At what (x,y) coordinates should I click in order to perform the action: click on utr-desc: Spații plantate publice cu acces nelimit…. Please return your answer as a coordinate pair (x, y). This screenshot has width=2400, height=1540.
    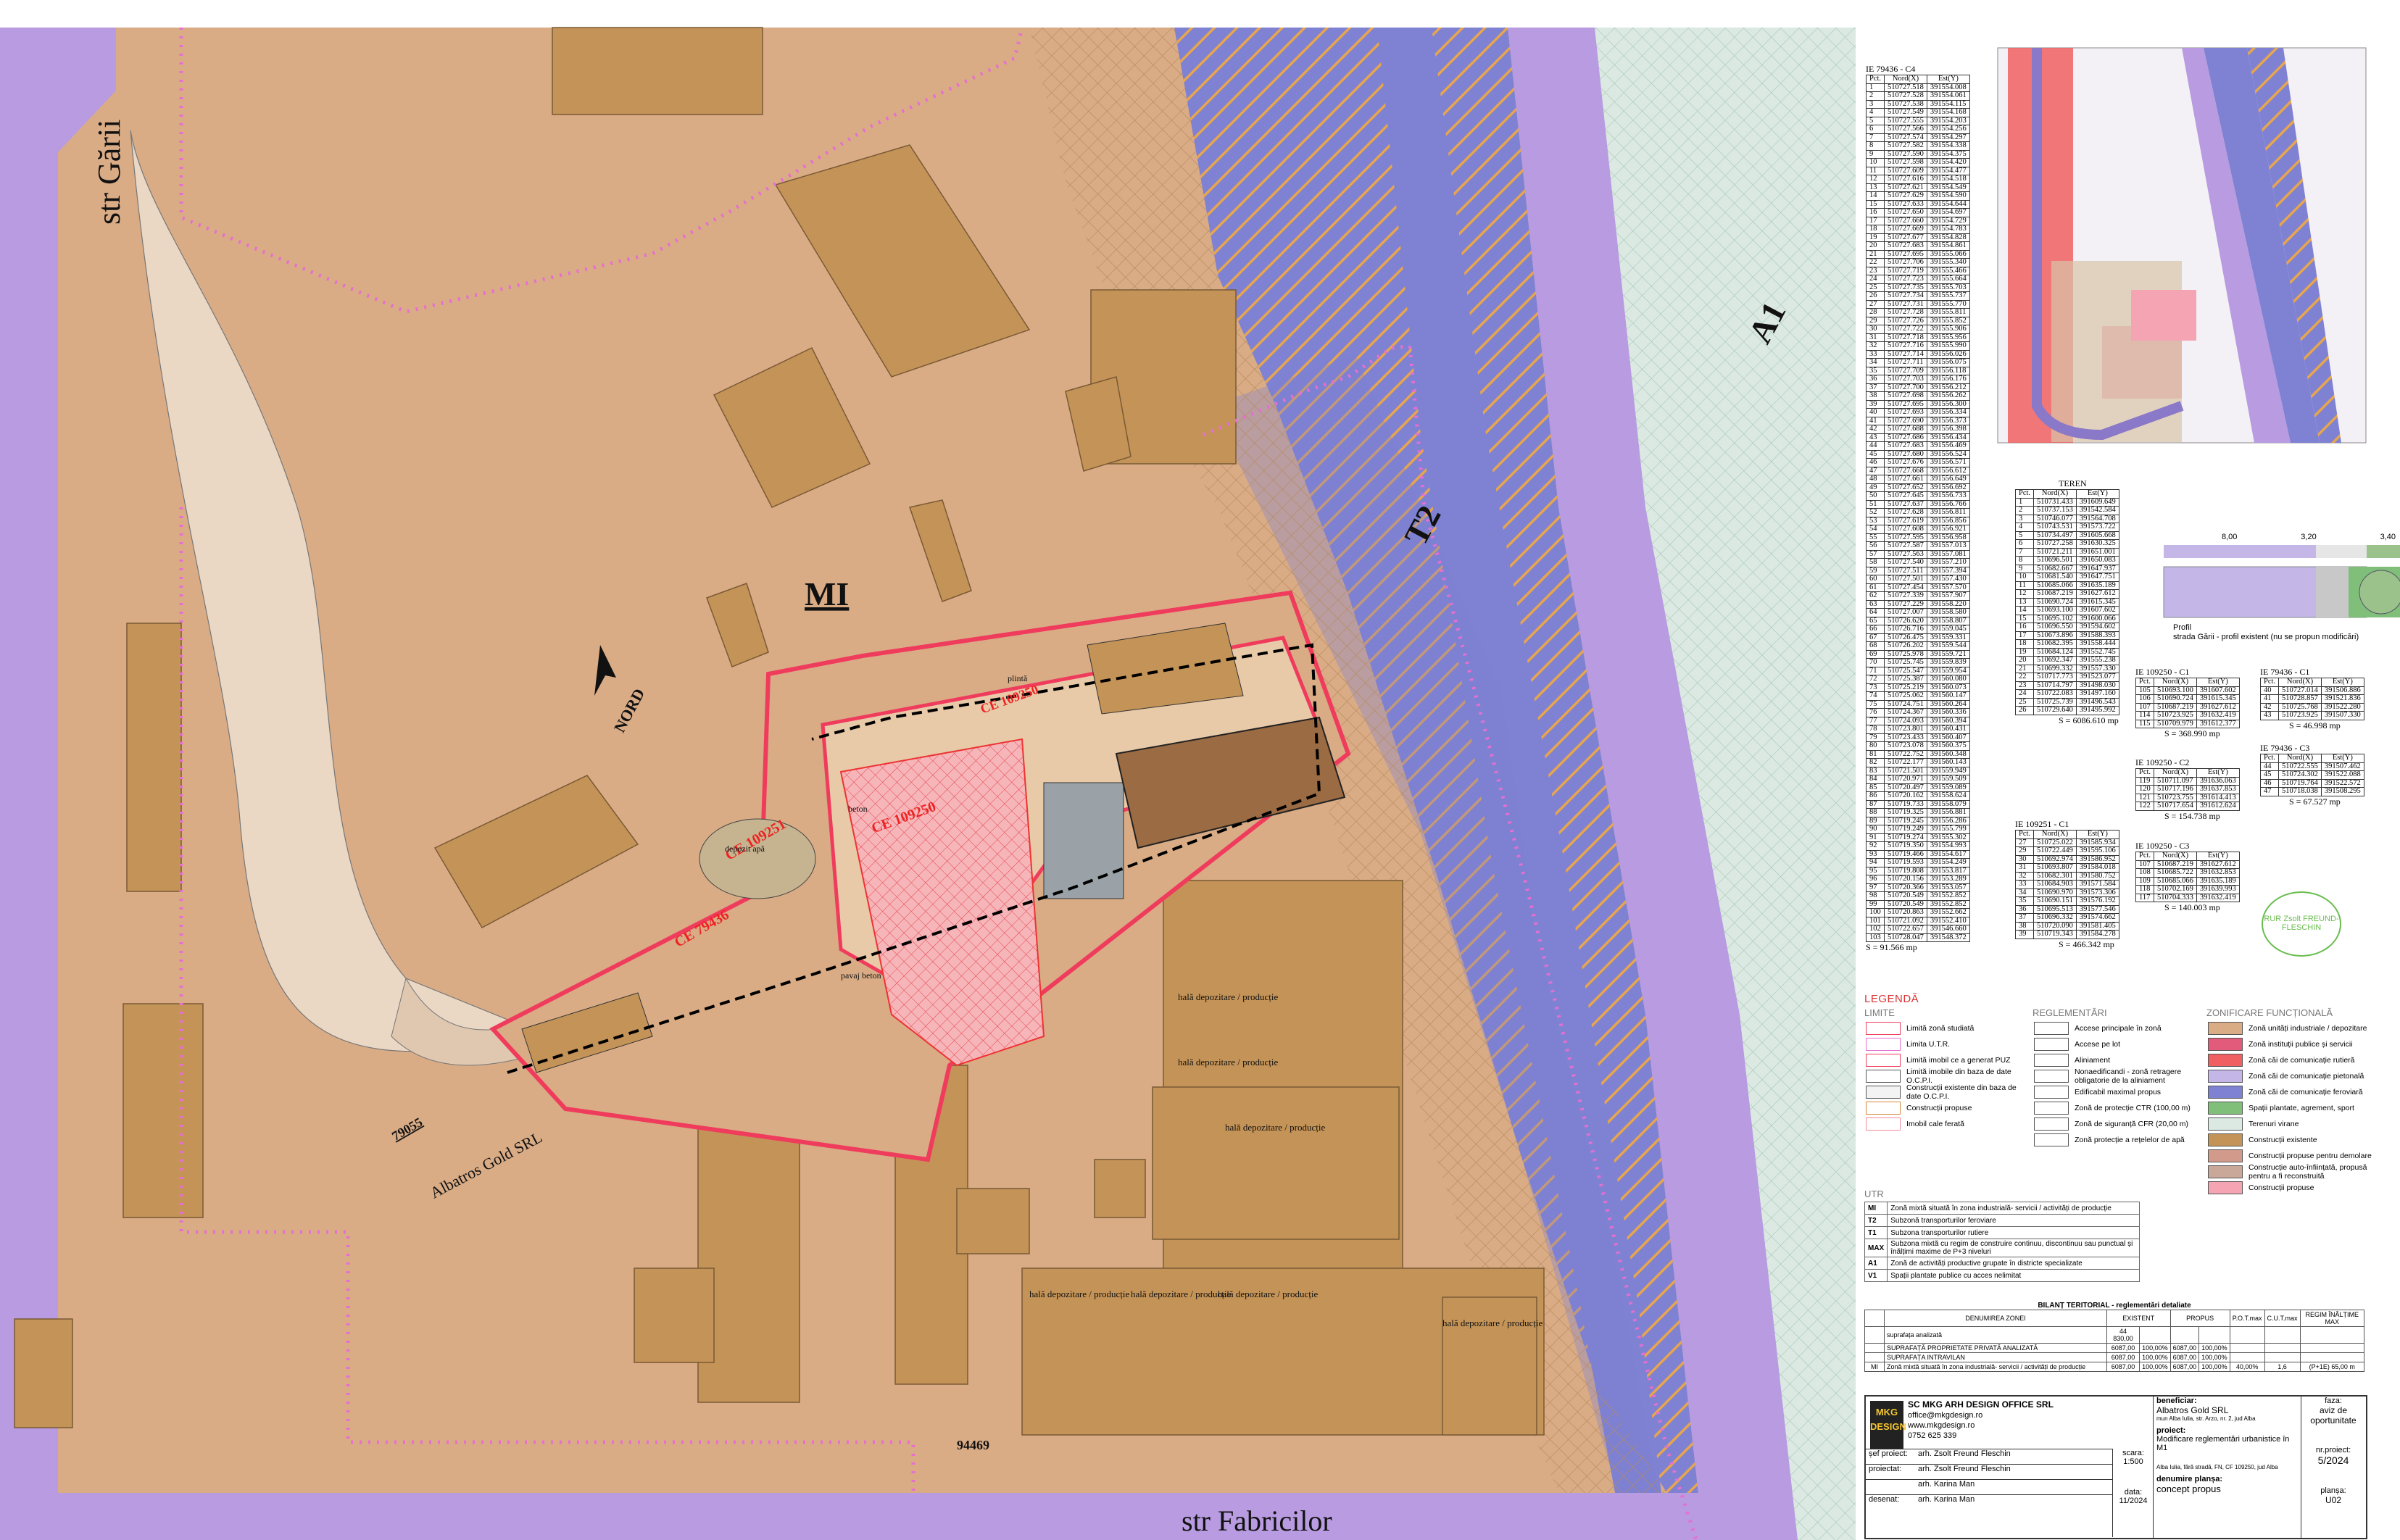
    Looking at the image, I should click on (2014, 1275).